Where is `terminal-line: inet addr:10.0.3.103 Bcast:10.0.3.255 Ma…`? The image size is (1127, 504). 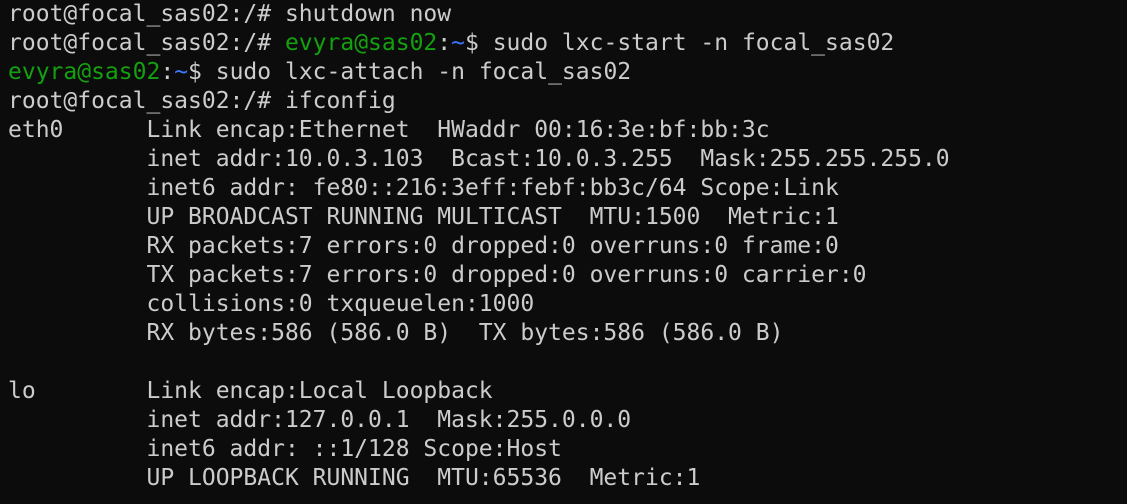 terminal-line: inet addr:10.0.3.103 Bcast:10.0.3.255 Ma… is located at coordinates (567, 159).